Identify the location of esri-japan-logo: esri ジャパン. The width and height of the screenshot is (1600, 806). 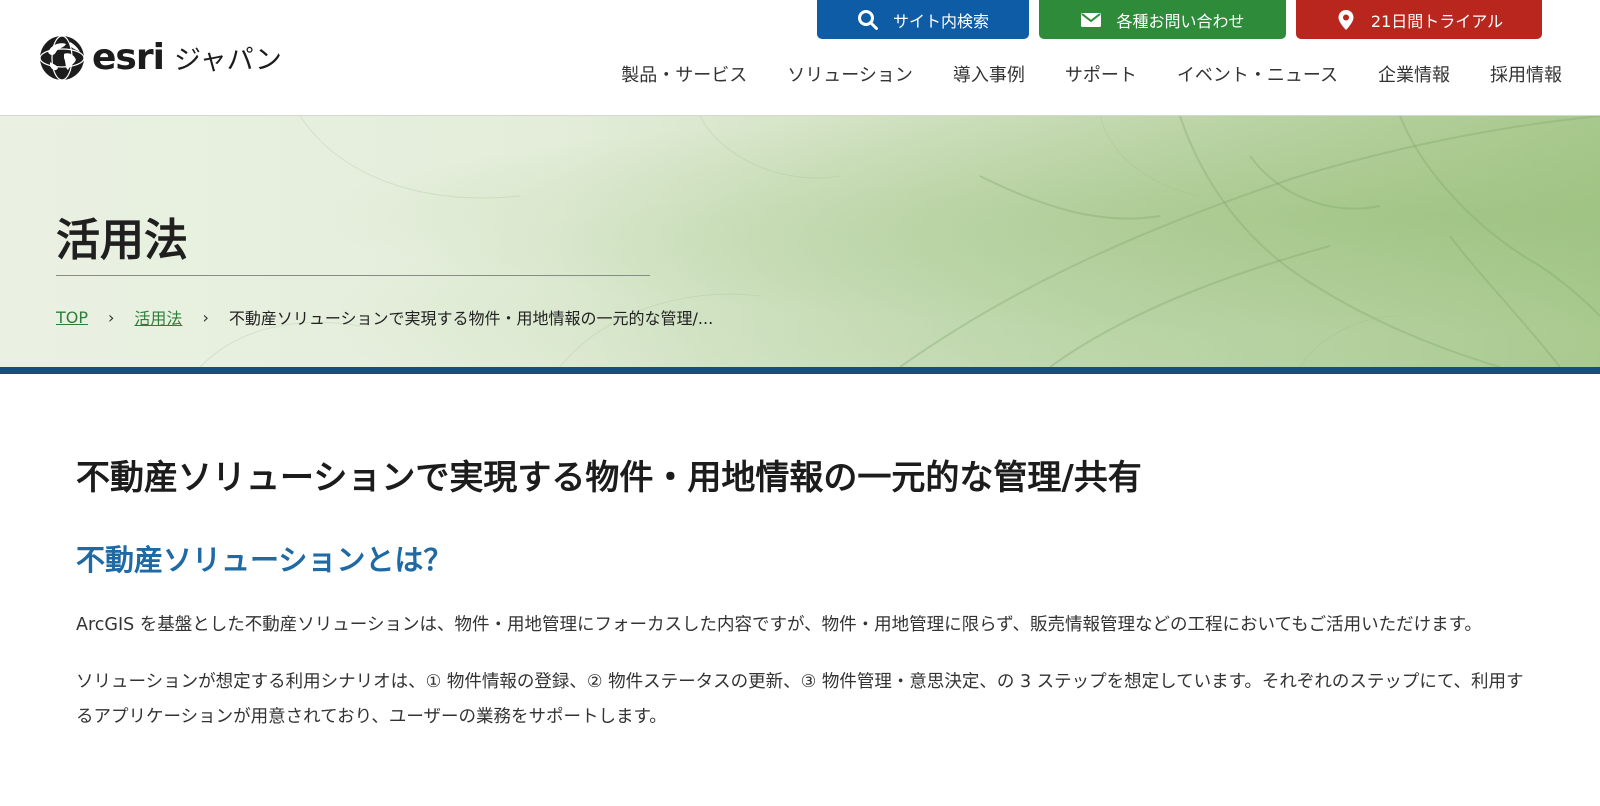
(160, 58).